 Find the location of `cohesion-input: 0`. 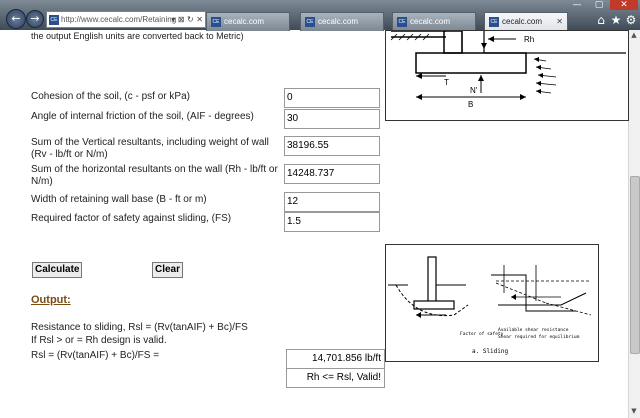

cohesion-input: 0 is located at coordinates (332, 98).